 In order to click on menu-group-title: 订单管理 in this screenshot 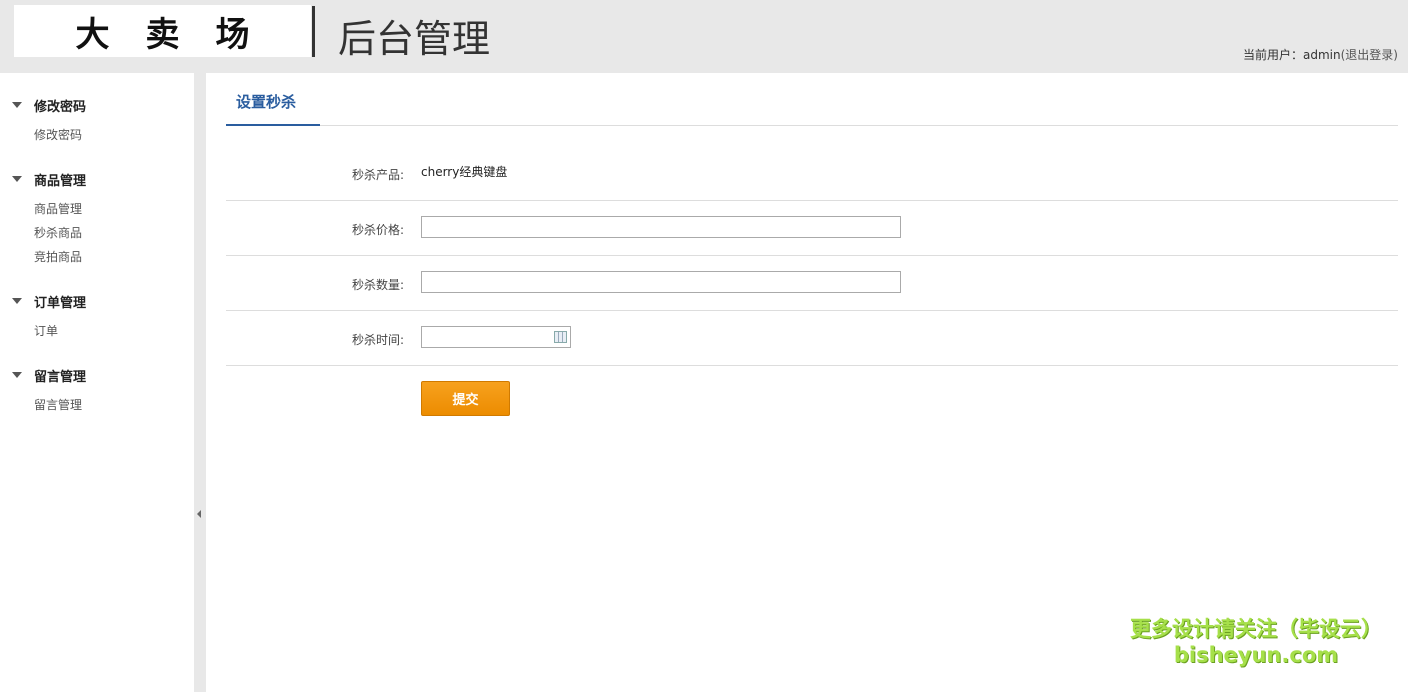, I will do `click(60, 303)`.